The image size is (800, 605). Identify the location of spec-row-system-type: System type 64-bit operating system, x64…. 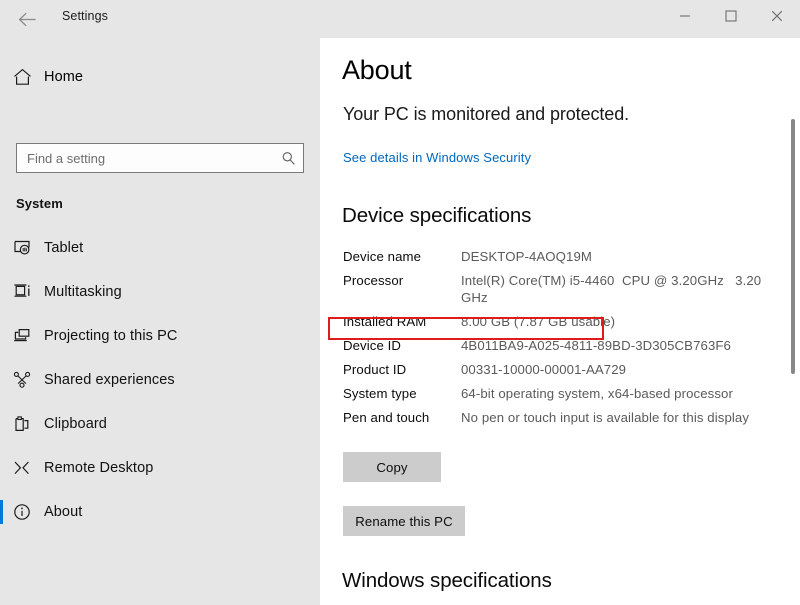
(567, 393).